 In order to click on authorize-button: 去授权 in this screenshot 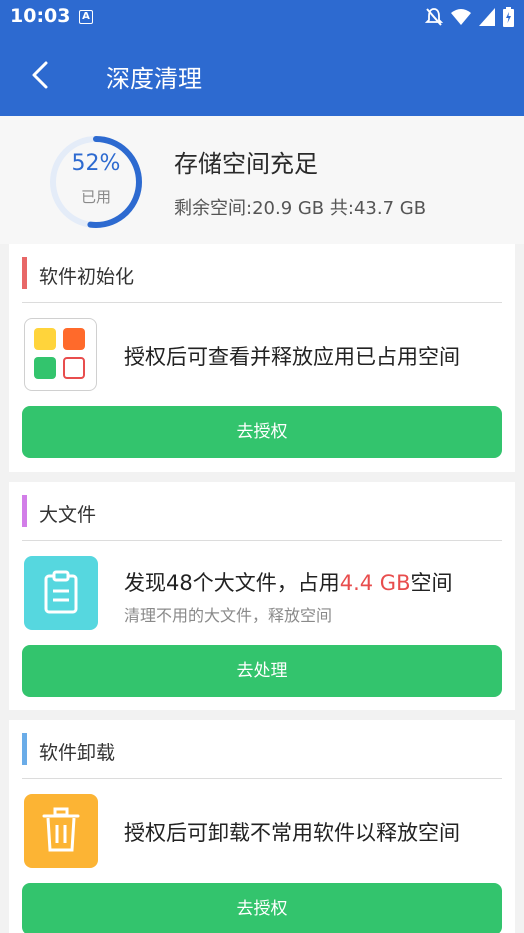, I will do `click(262, 432)`.